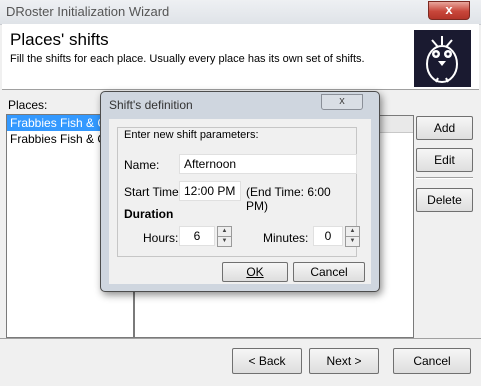  Describe the element at coordinates (328, 236) in the screenshot. I see `minutes-field: 0` at that location.